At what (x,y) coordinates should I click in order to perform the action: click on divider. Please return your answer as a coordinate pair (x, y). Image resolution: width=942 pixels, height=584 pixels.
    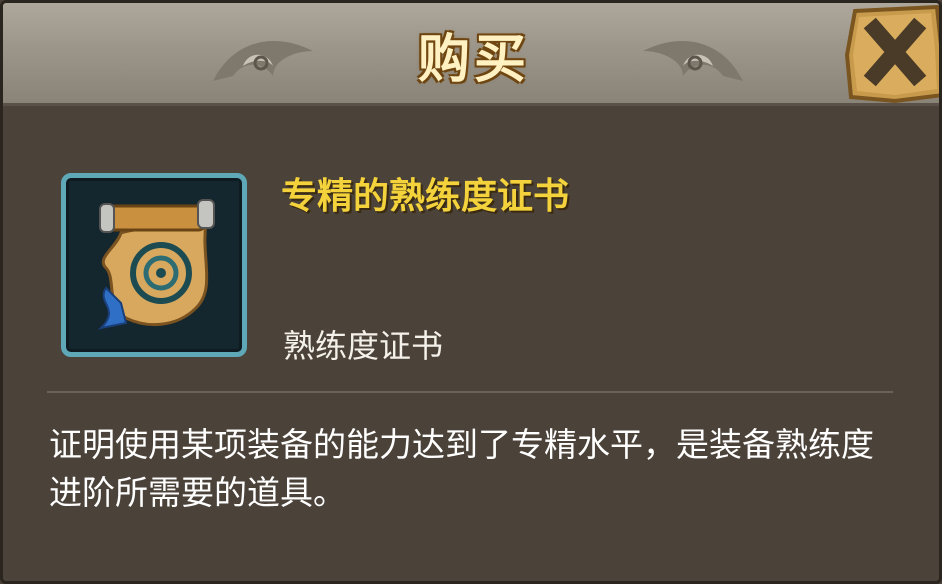
    Looking at the image, I should click on (470, 392).